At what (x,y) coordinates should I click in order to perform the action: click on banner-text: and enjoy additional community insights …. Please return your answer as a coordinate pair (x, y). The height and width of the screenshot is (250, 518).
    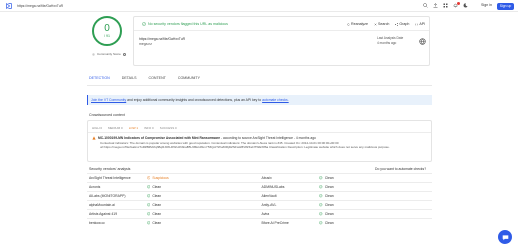
    Looking at the image, I should click on (194, 100).